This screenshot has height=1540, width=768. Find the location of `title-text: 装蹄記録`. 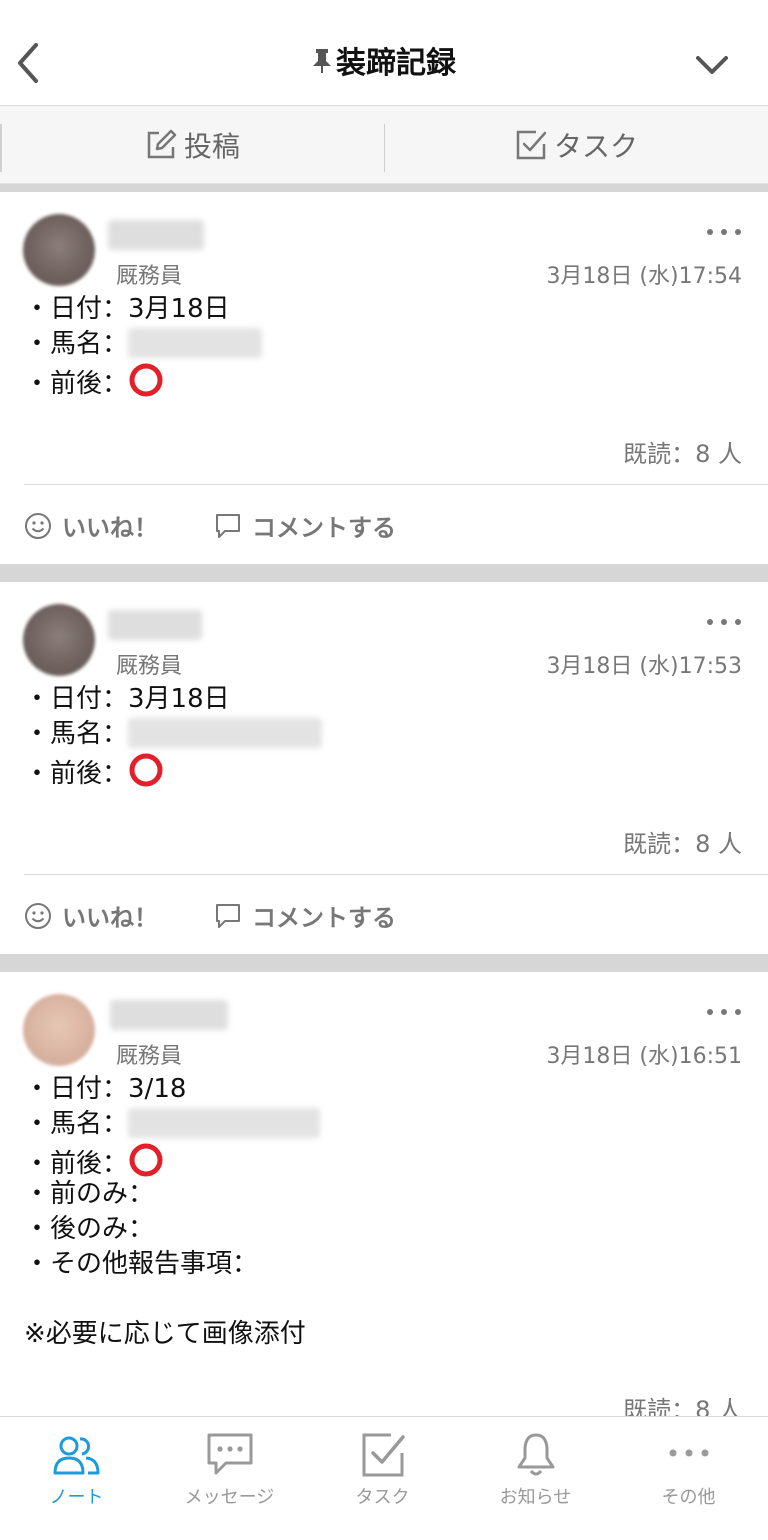

title-text: 装蹄記録 is located at coordinates (396, 63).